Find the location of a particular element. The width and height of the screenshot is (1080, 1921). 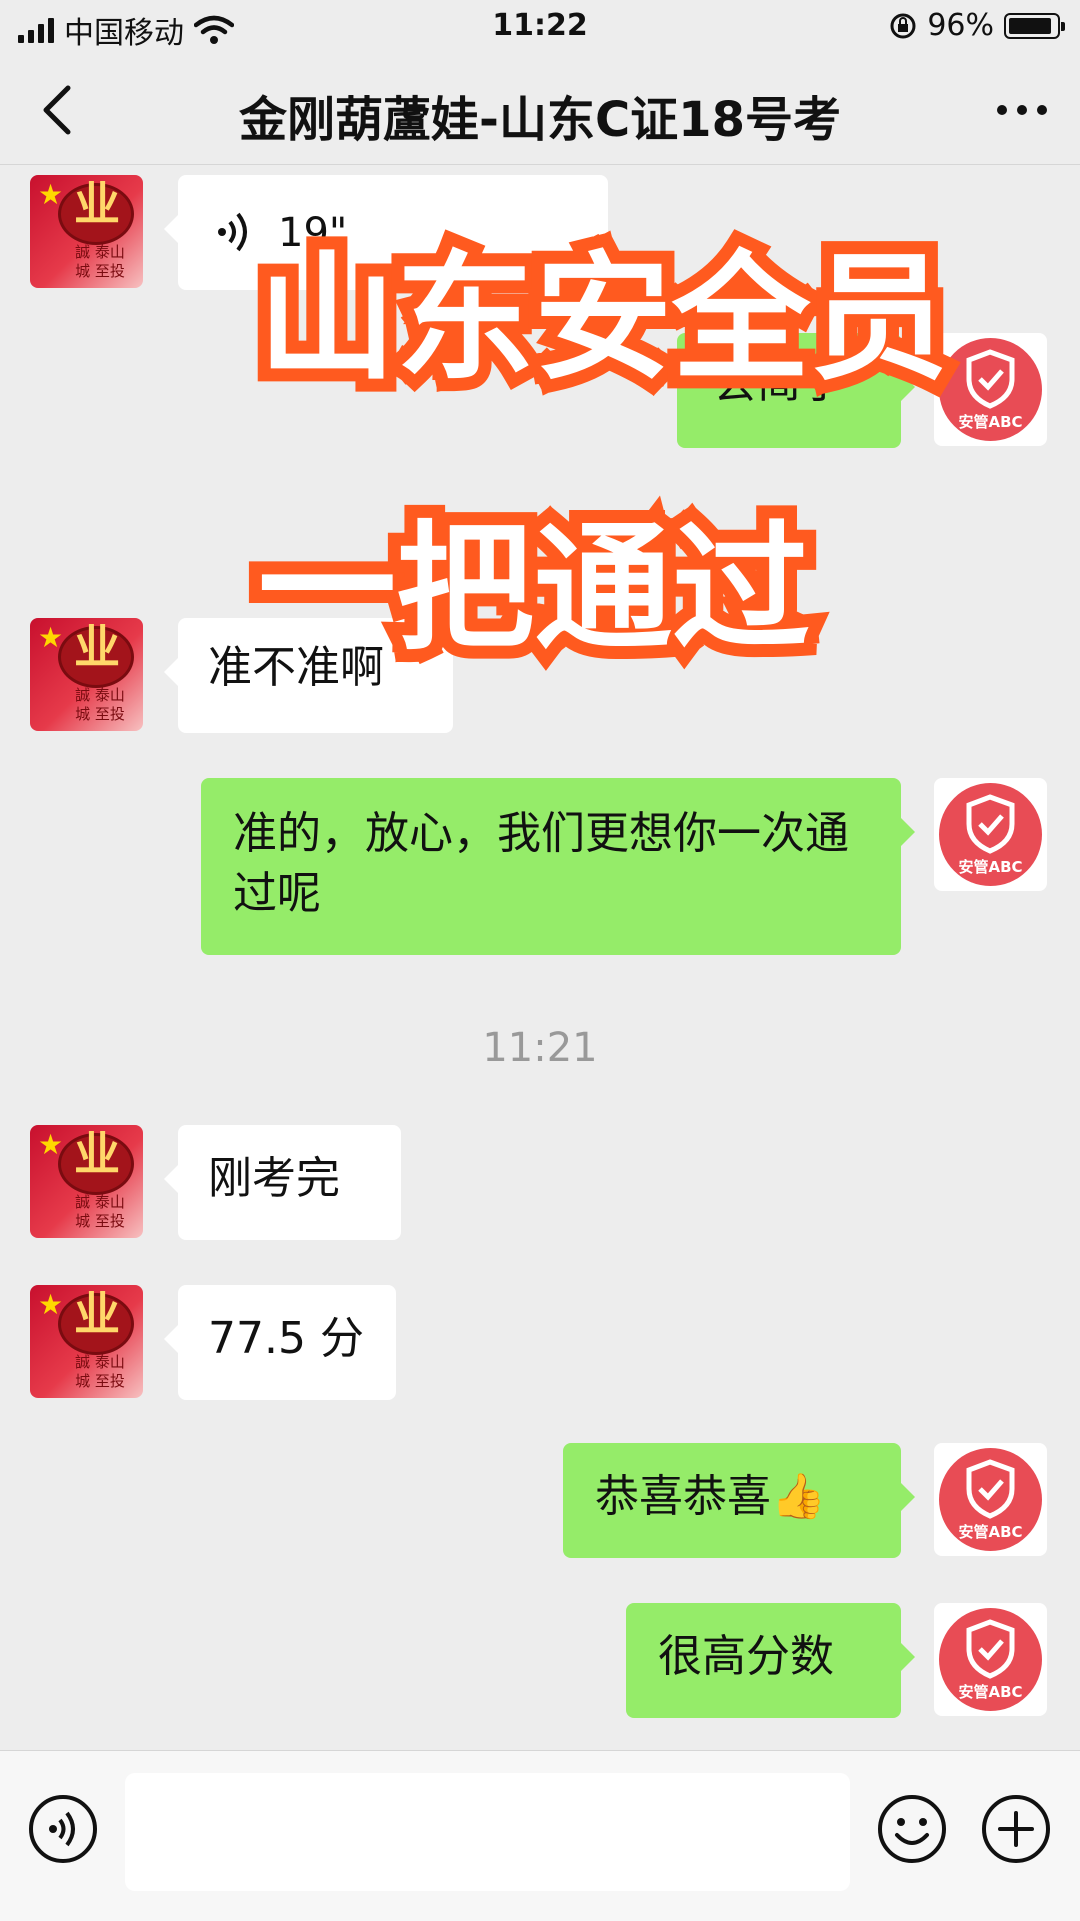

more-dots-icon is located at coordinates (1022, 110).